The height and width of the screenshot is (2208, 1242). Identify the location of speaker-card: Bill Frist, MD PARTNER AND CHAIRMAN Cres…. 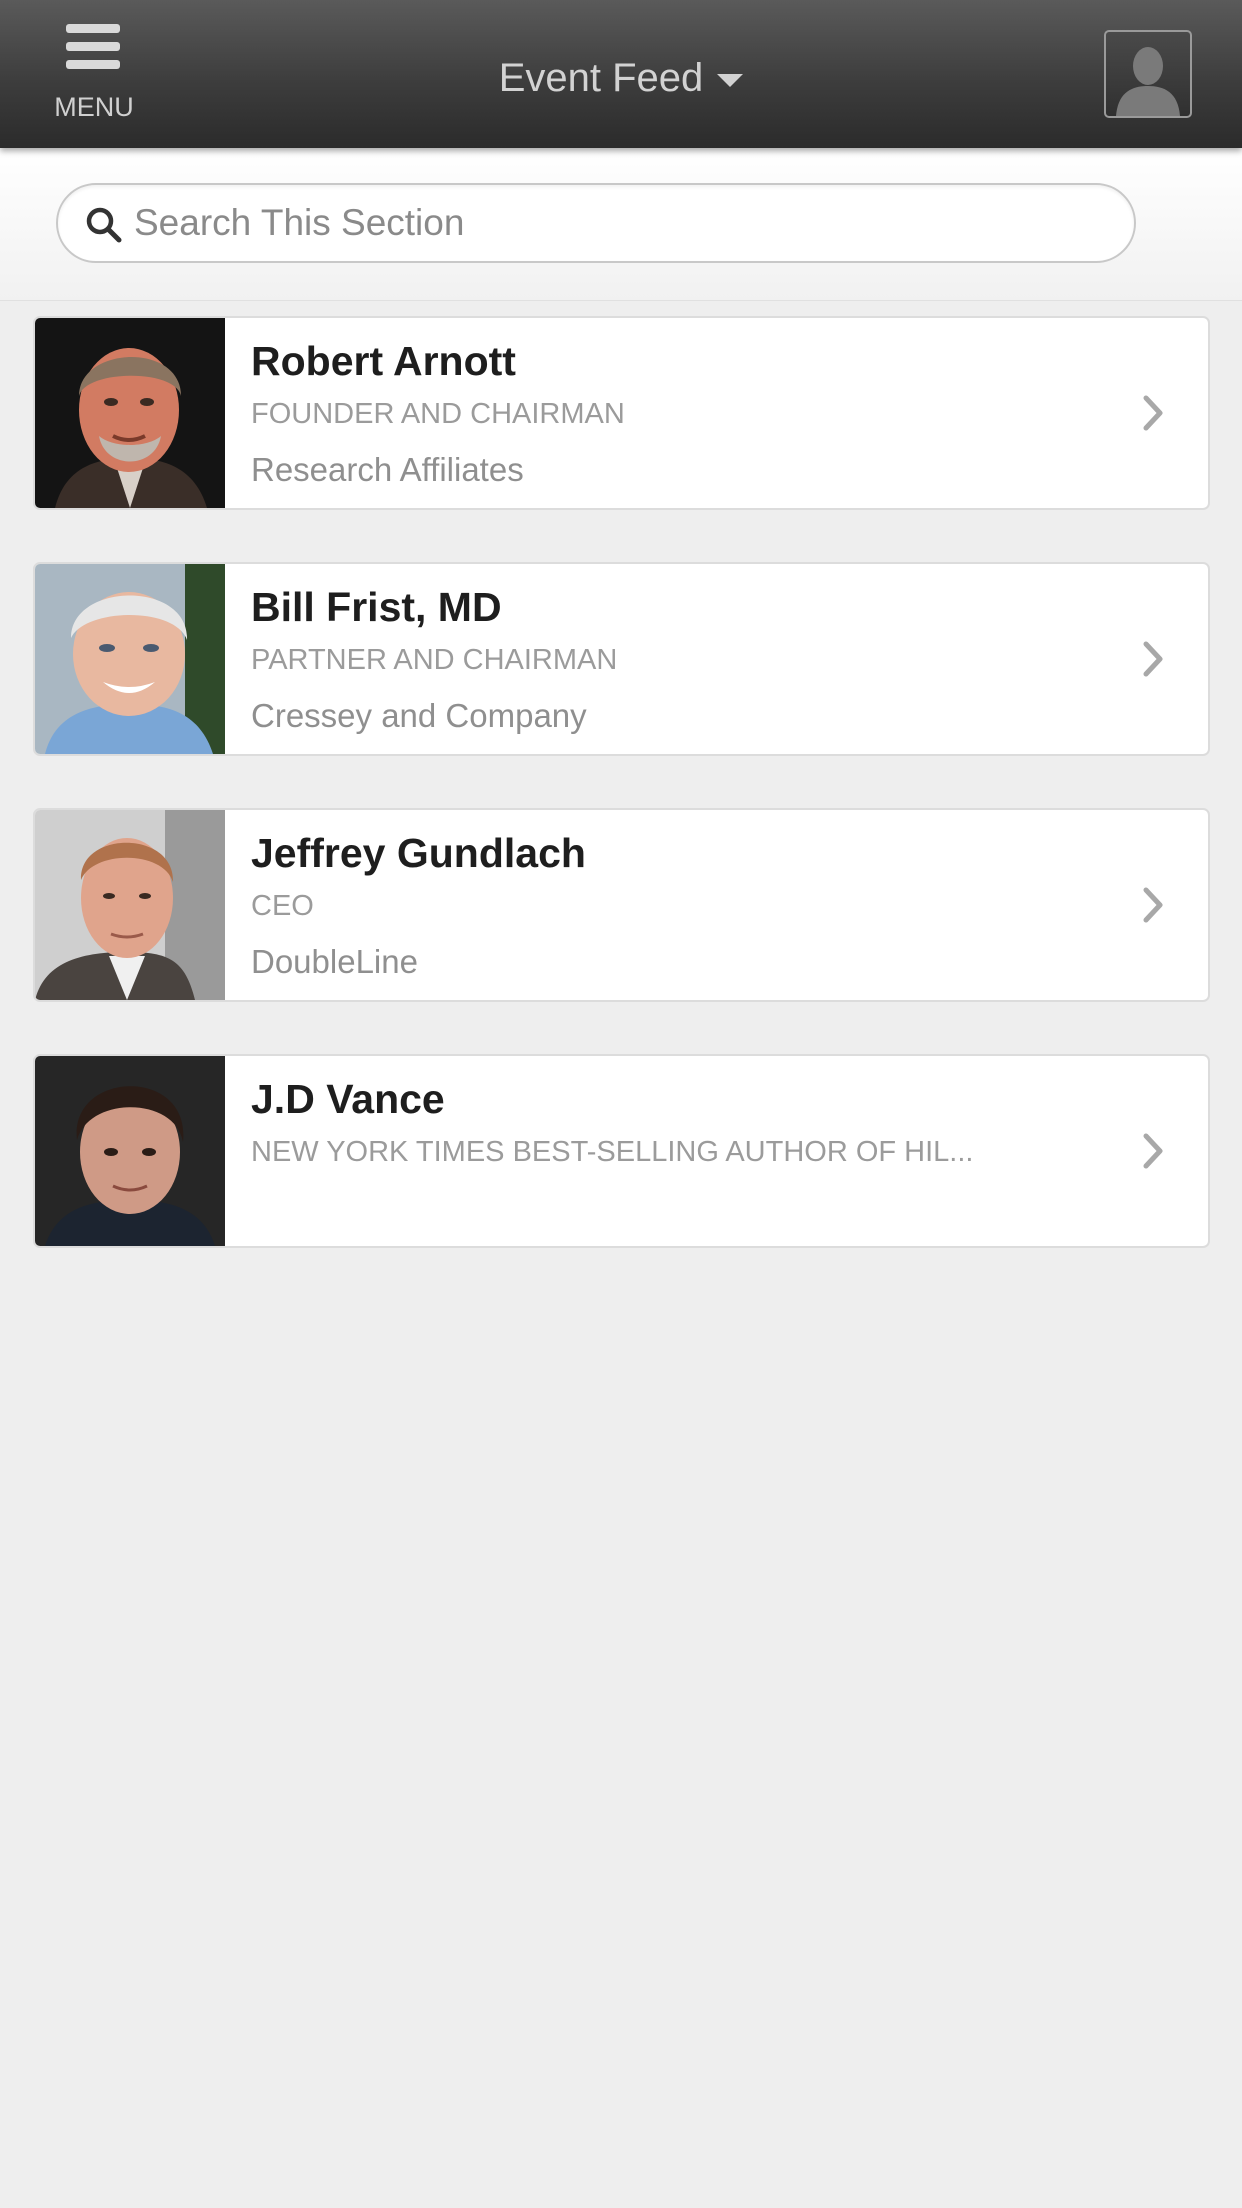
(621, 659).